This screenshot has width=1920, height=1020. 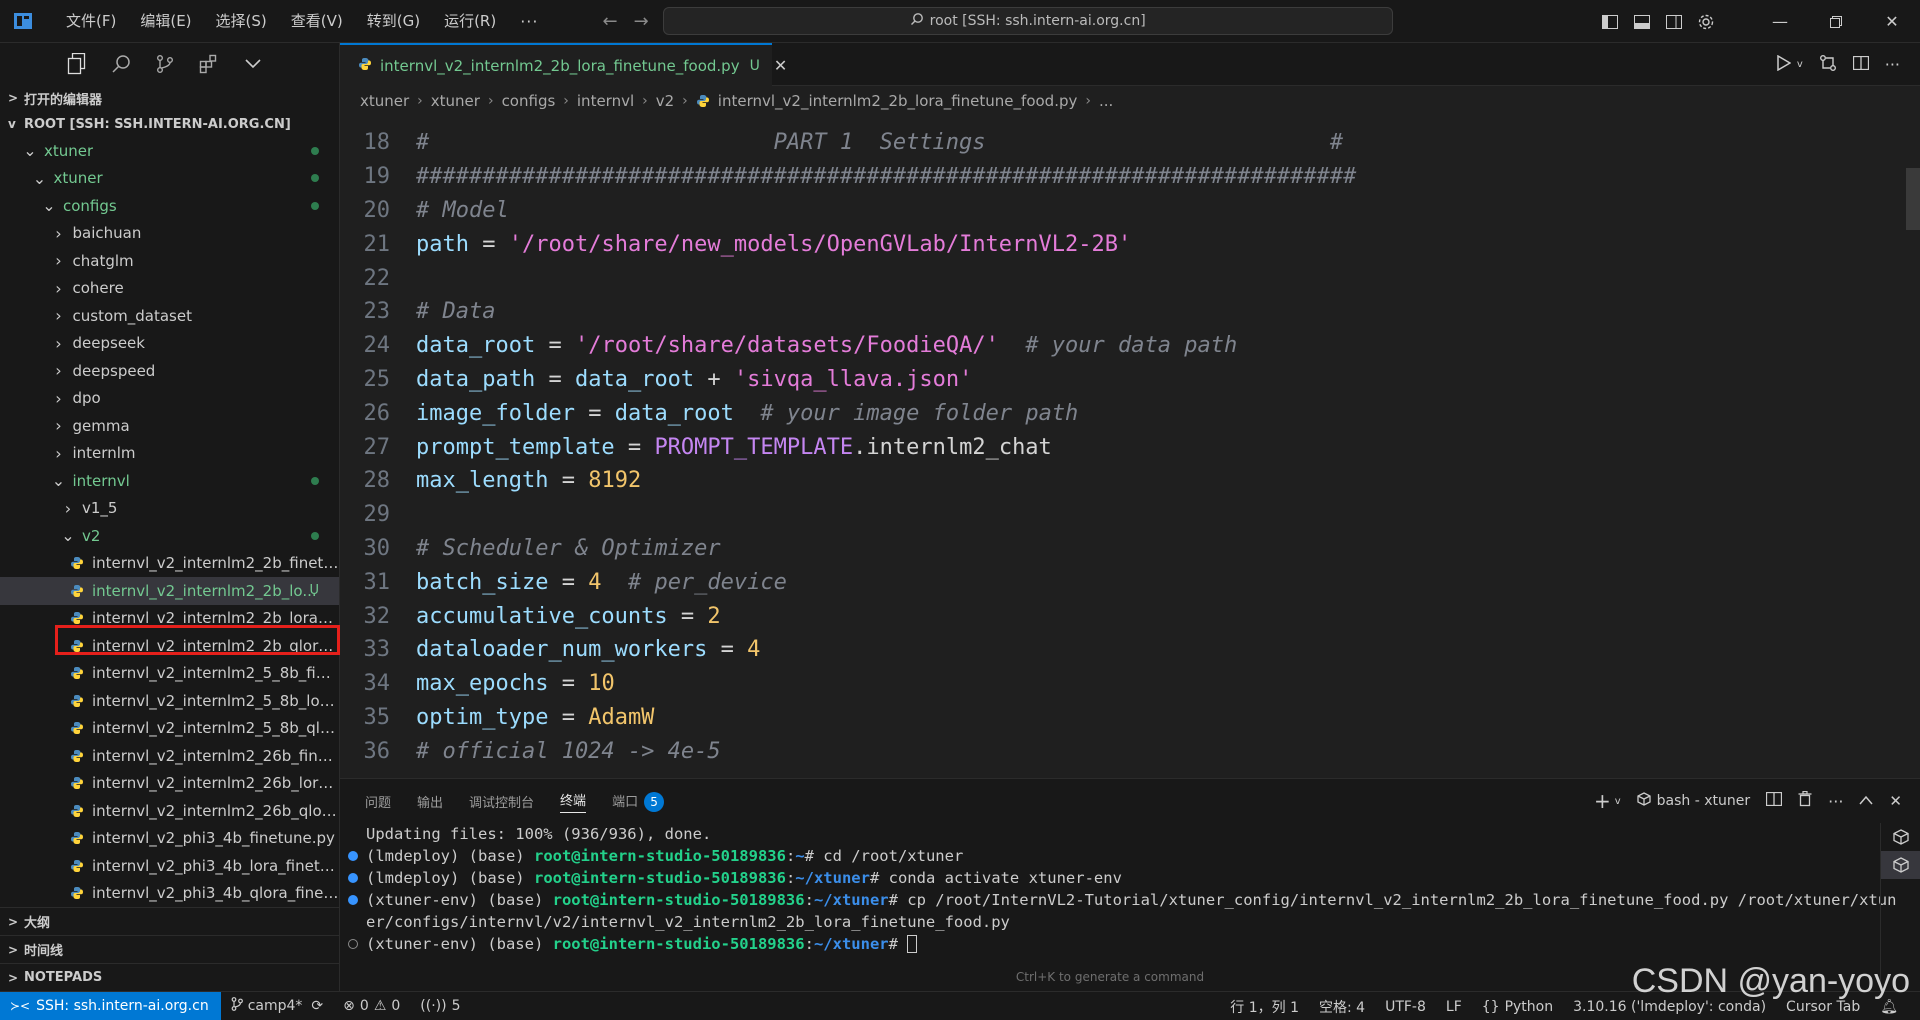 I want to click on back-arrow-icon: ←, so click(x=609, y=21).